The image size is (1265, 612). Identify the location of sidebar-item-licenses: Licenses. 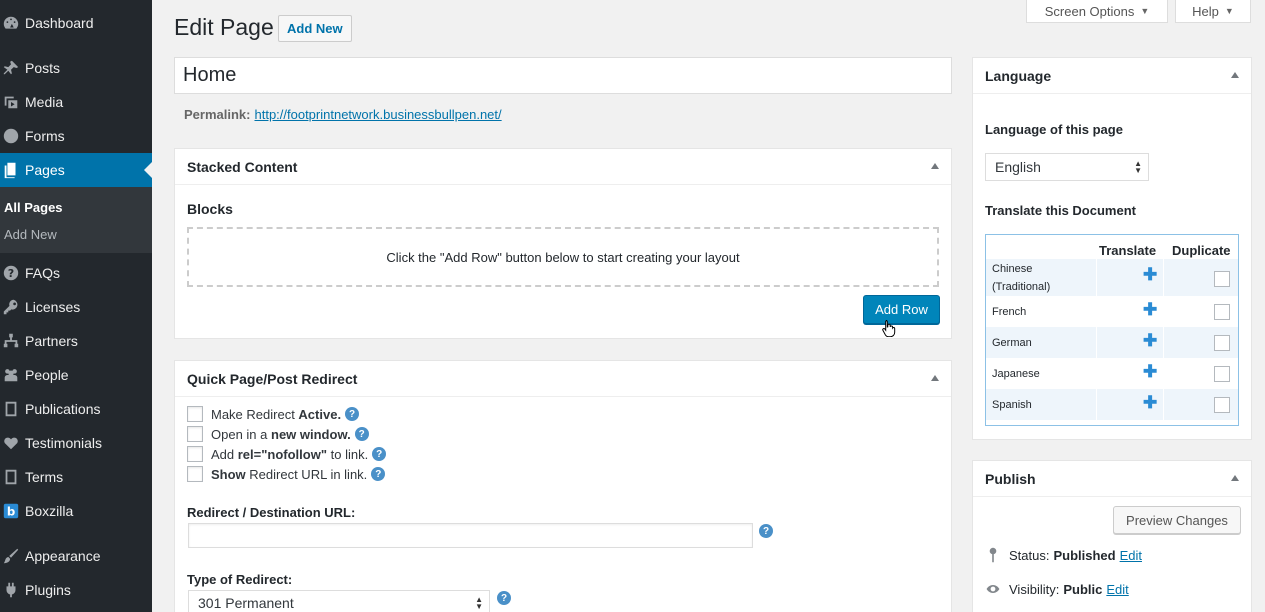
(76, 307).